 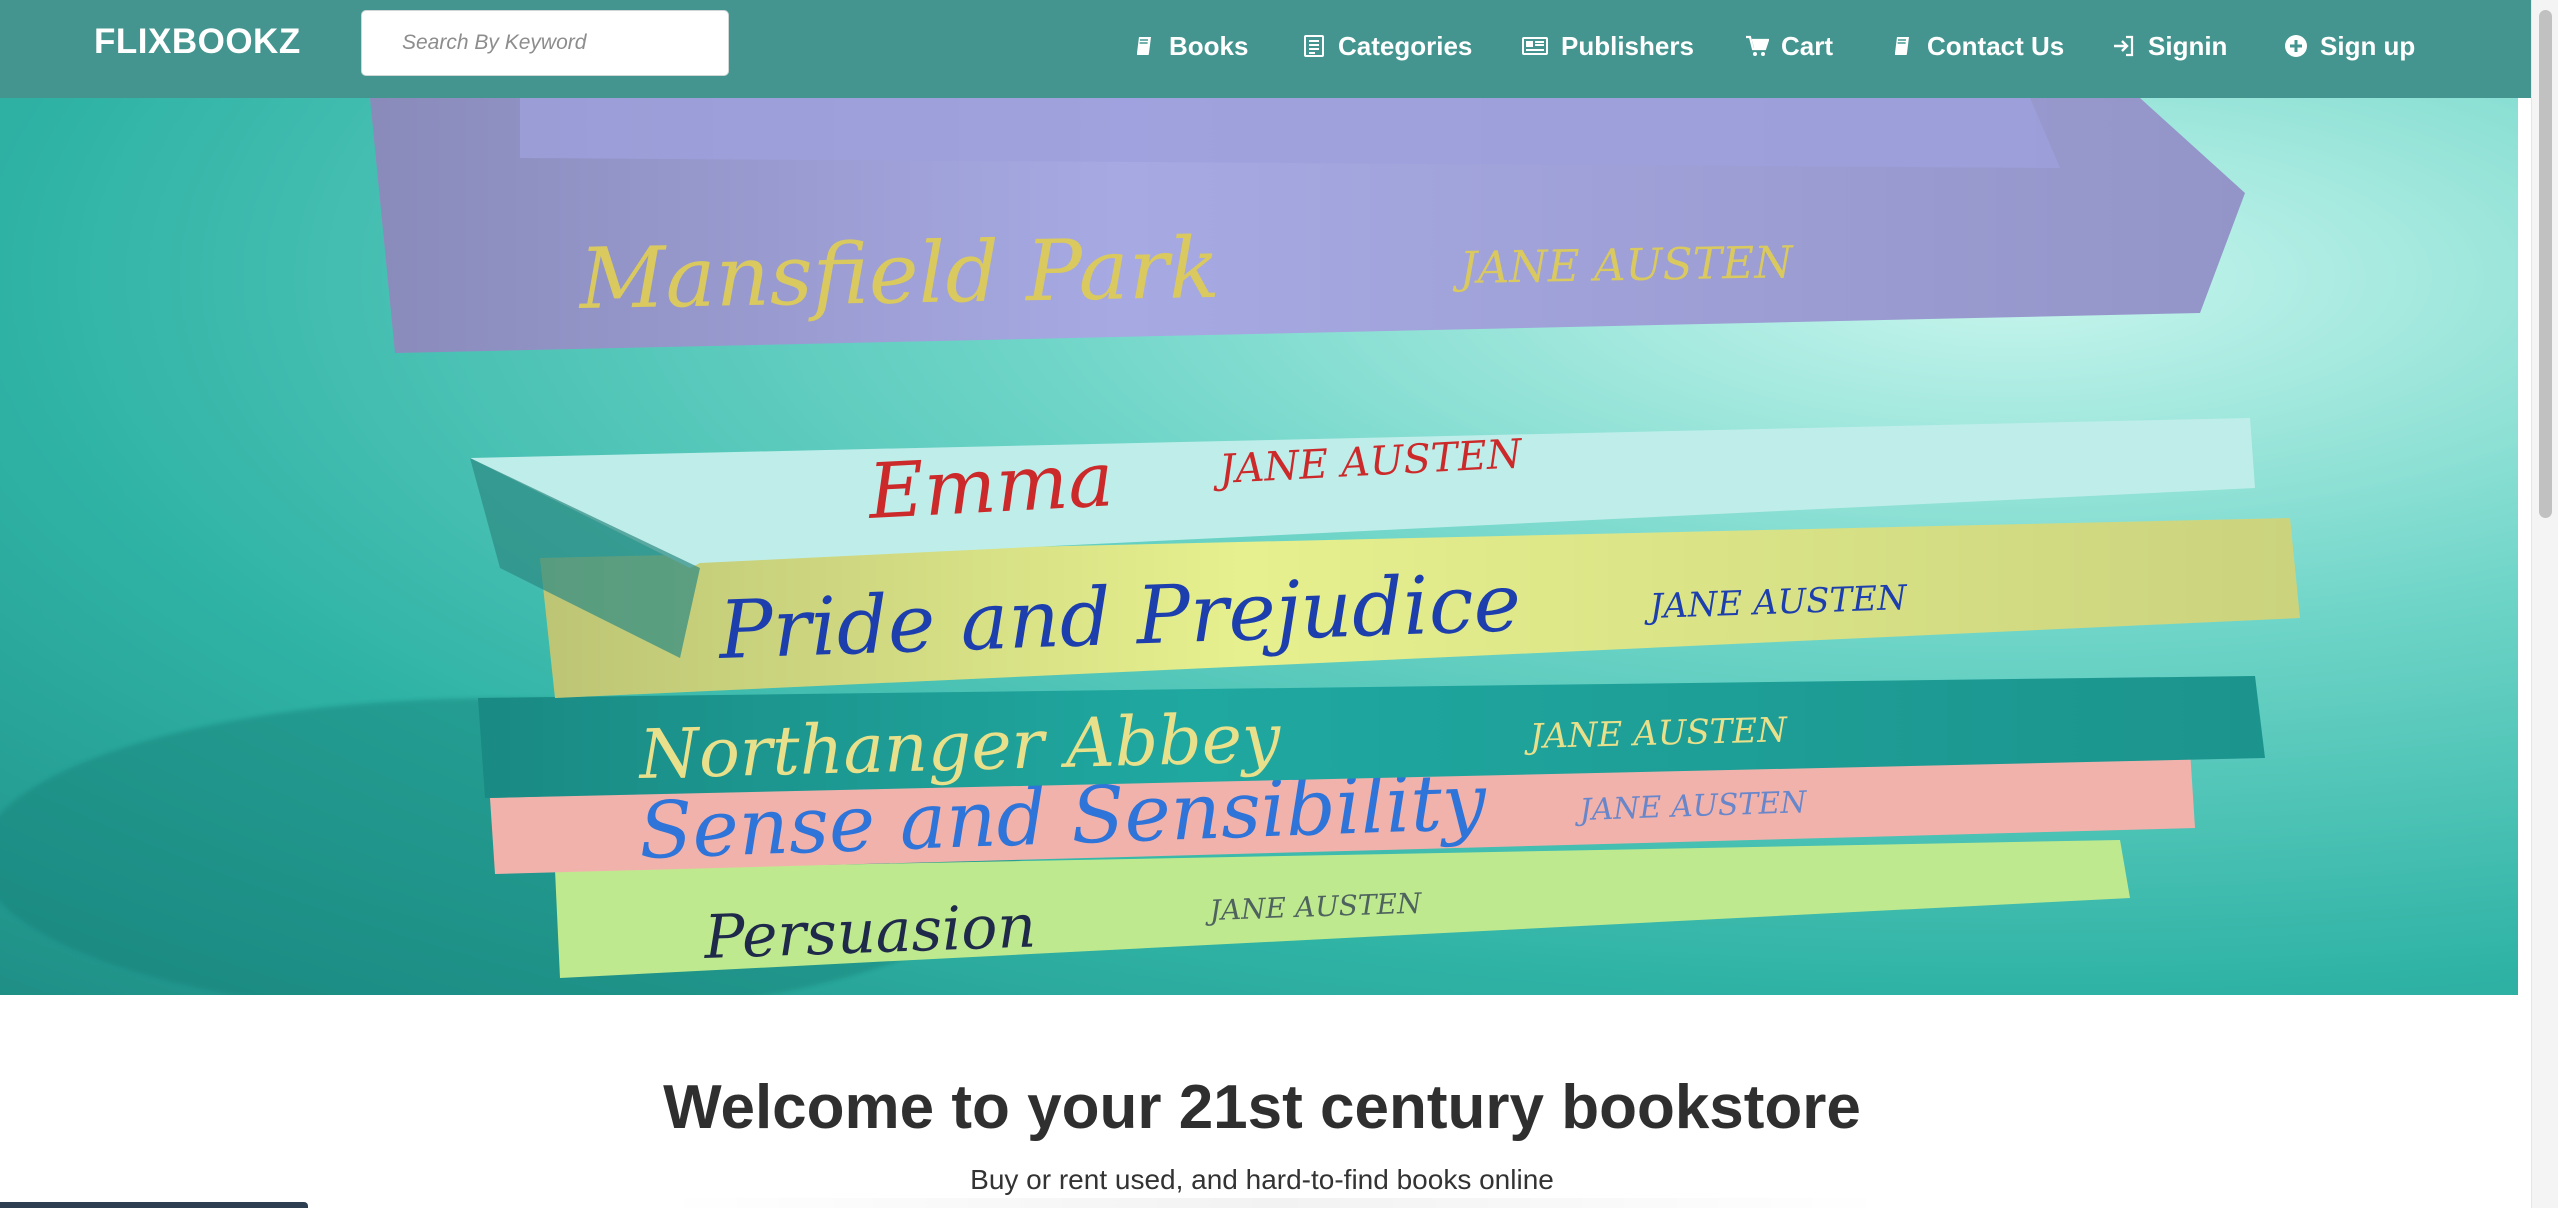 I want to click on sign-in-icon, so click(x=2124, y=46).